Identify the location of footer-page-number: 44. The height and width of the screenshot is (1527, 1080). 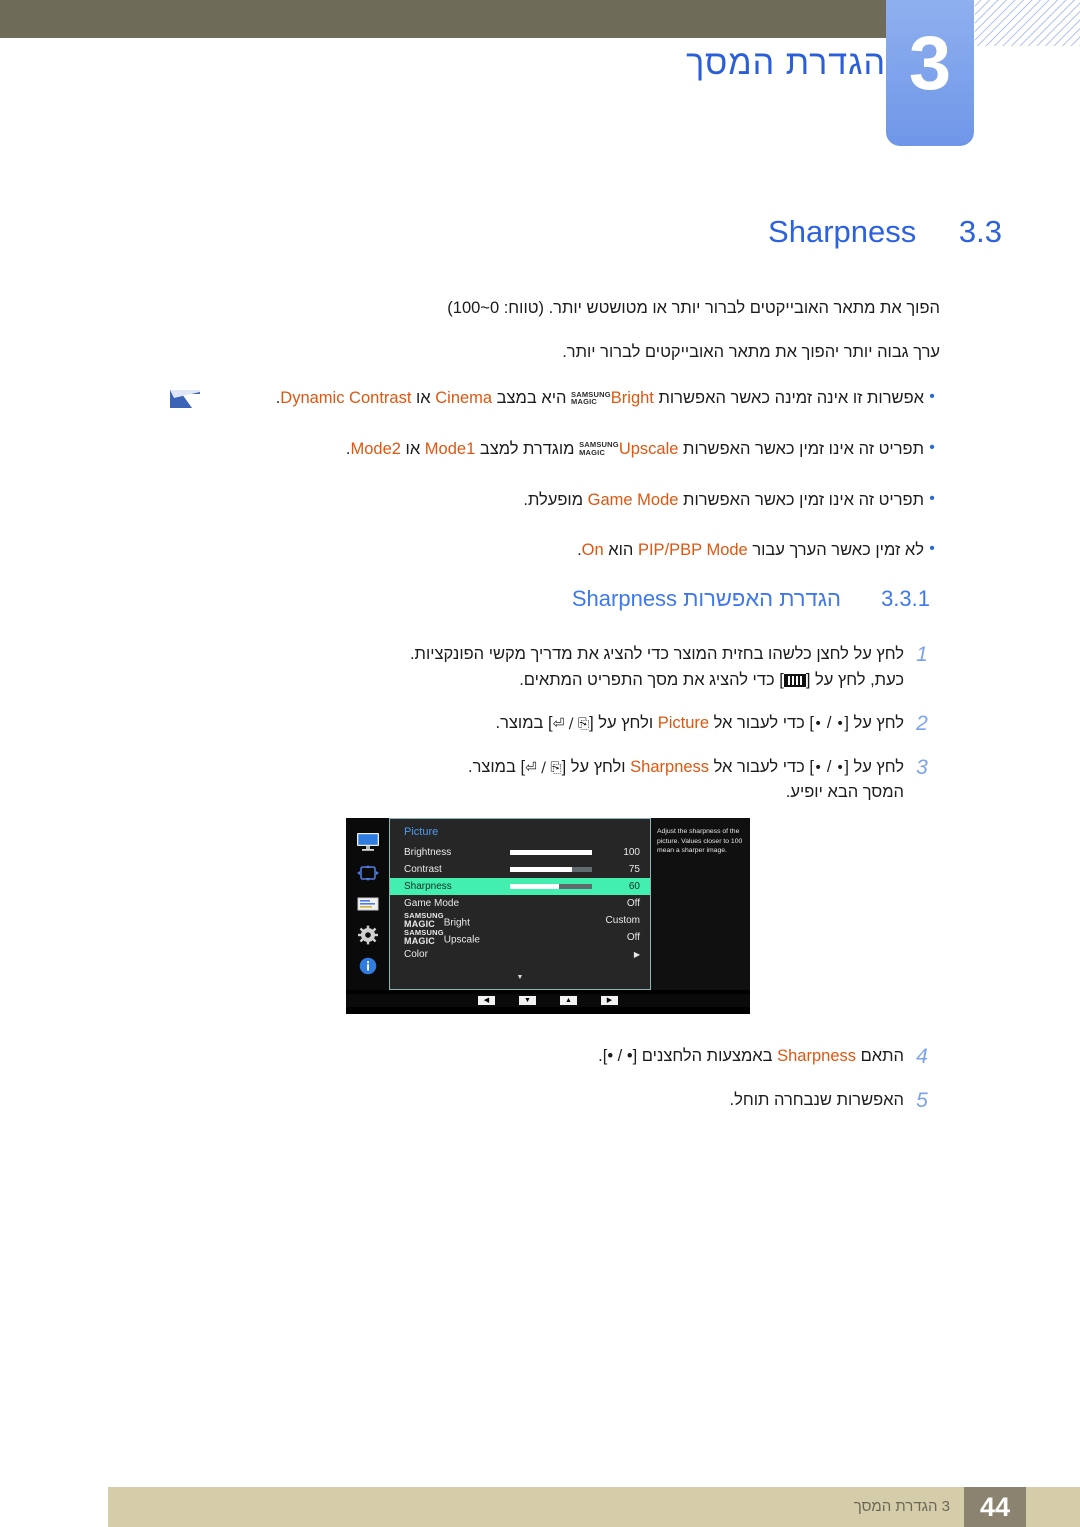
(995, 1507).